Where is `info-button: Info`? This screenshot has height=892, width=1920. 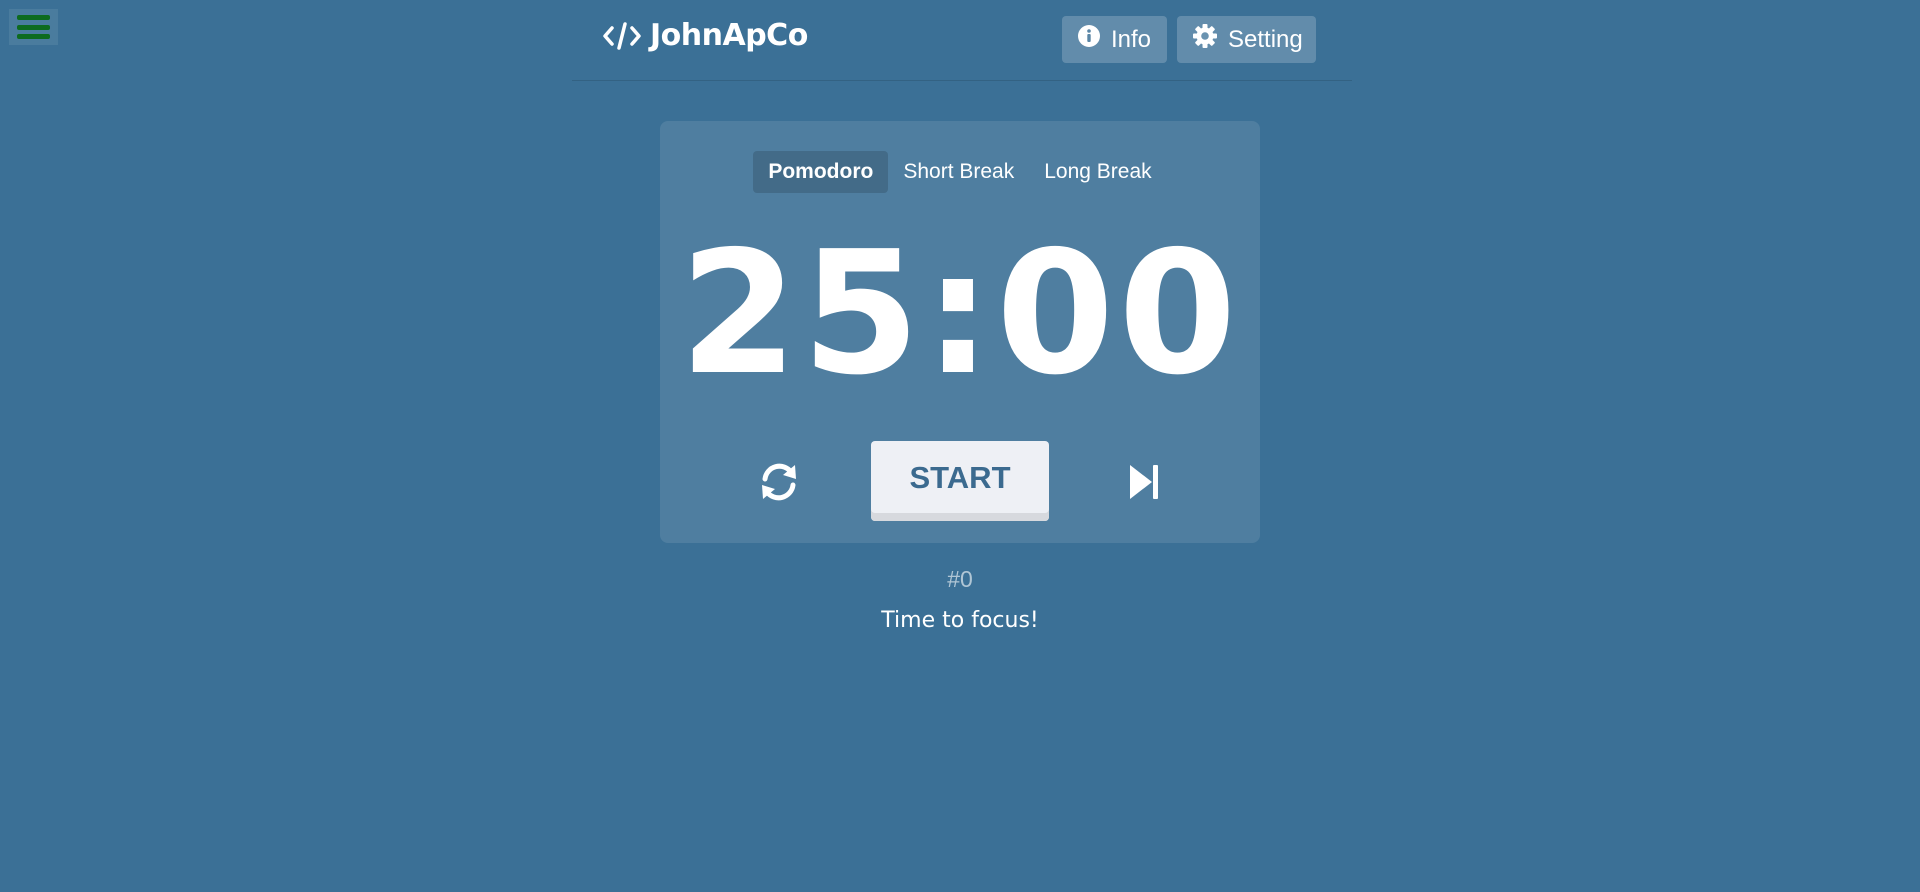
info-button: Info is located at coordinates (1114, 39).